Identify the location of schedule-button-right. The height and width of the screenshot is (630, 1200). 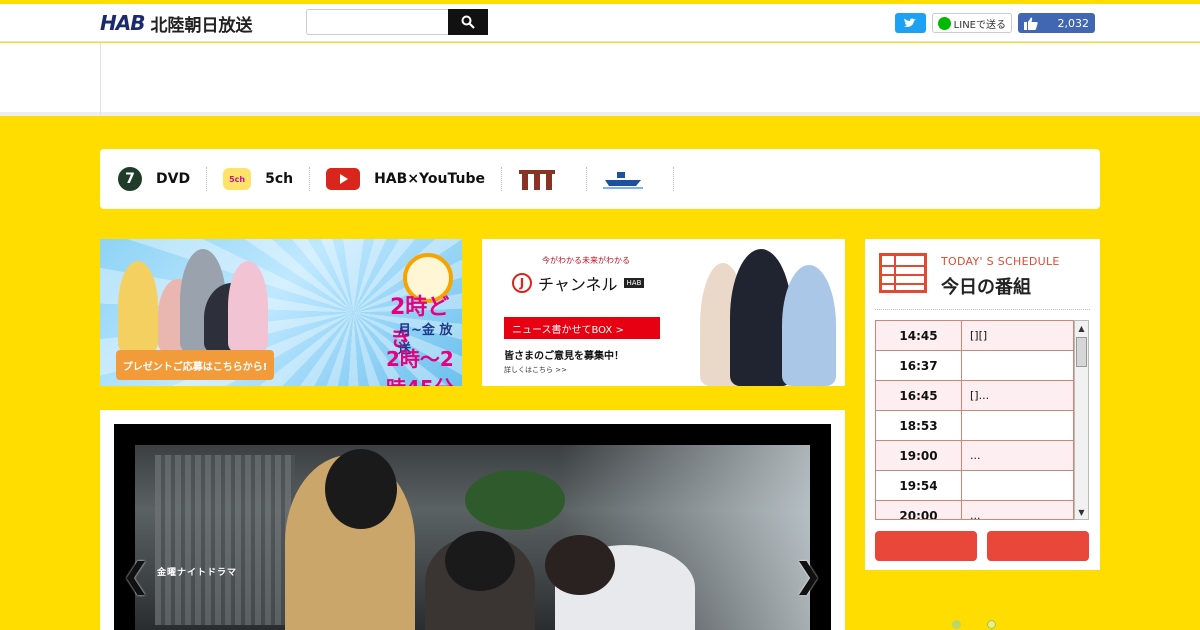
(1038, 546).